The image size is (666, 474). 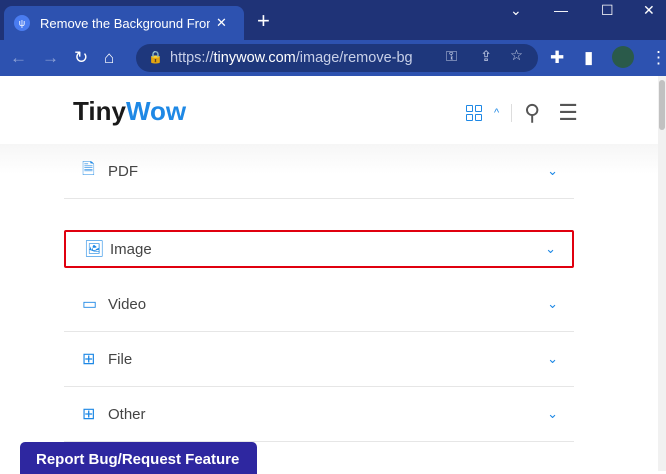 What do you see at coordinates (623, 57) in the screenshot?
I see `avatar` at bounding box center [623, 57].